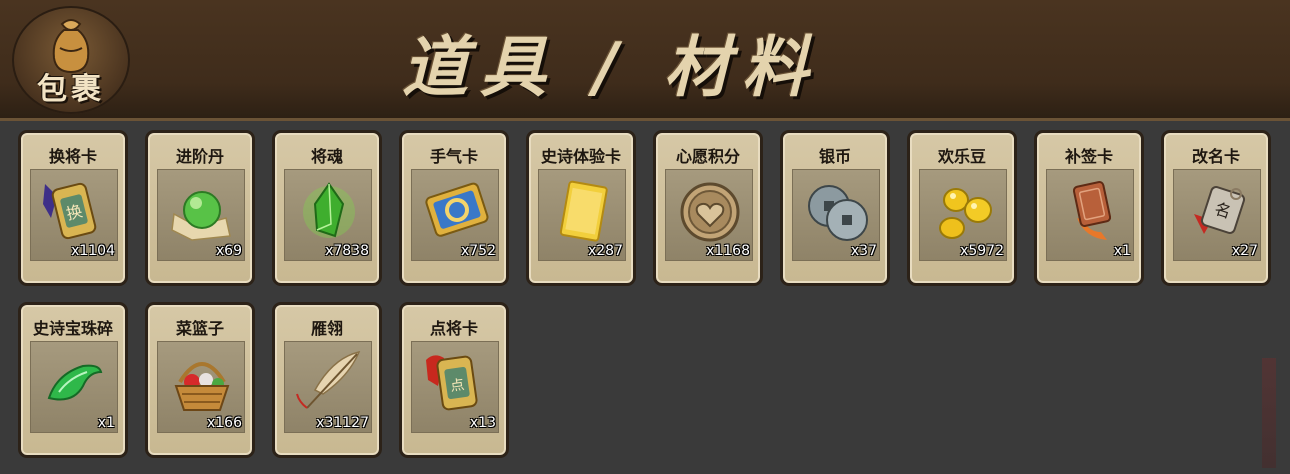  Describe the element at coordinates (453, 328) in the screenshot. I see `item-name: 点将卡` at that location.